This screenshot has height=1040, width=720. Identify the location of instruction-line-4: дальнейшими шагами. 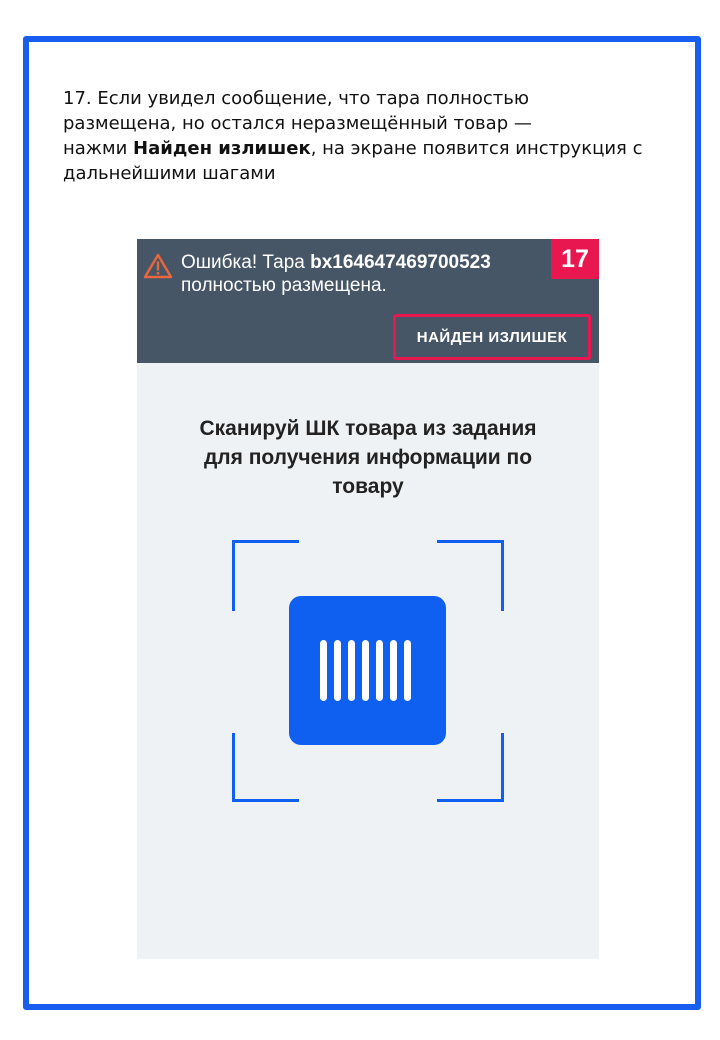
(169, 173).